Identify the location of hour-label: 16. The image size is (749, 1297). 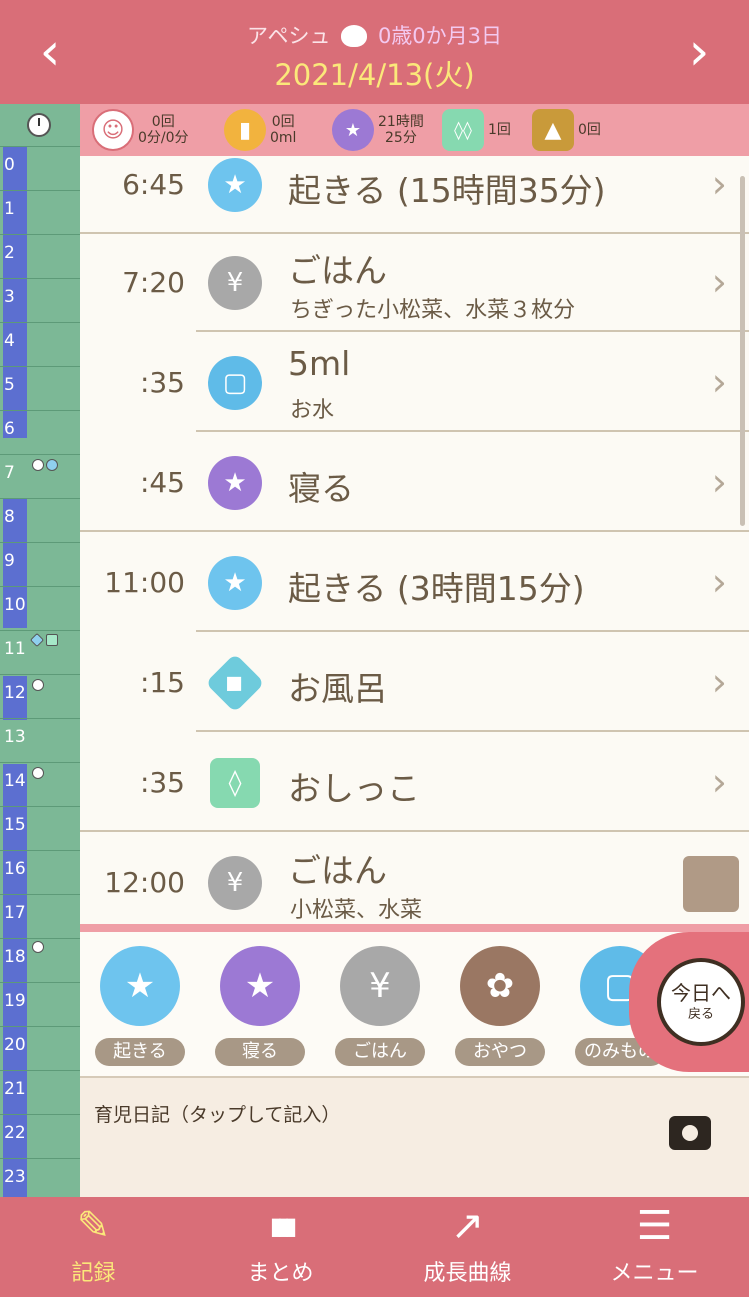
(15, 869).